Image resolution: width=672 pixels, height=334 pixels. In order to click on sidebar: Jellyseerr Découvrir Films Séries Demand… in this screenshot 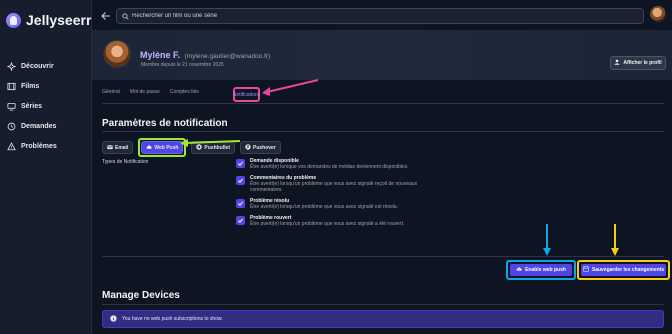, I will do `click(46, 167)`.